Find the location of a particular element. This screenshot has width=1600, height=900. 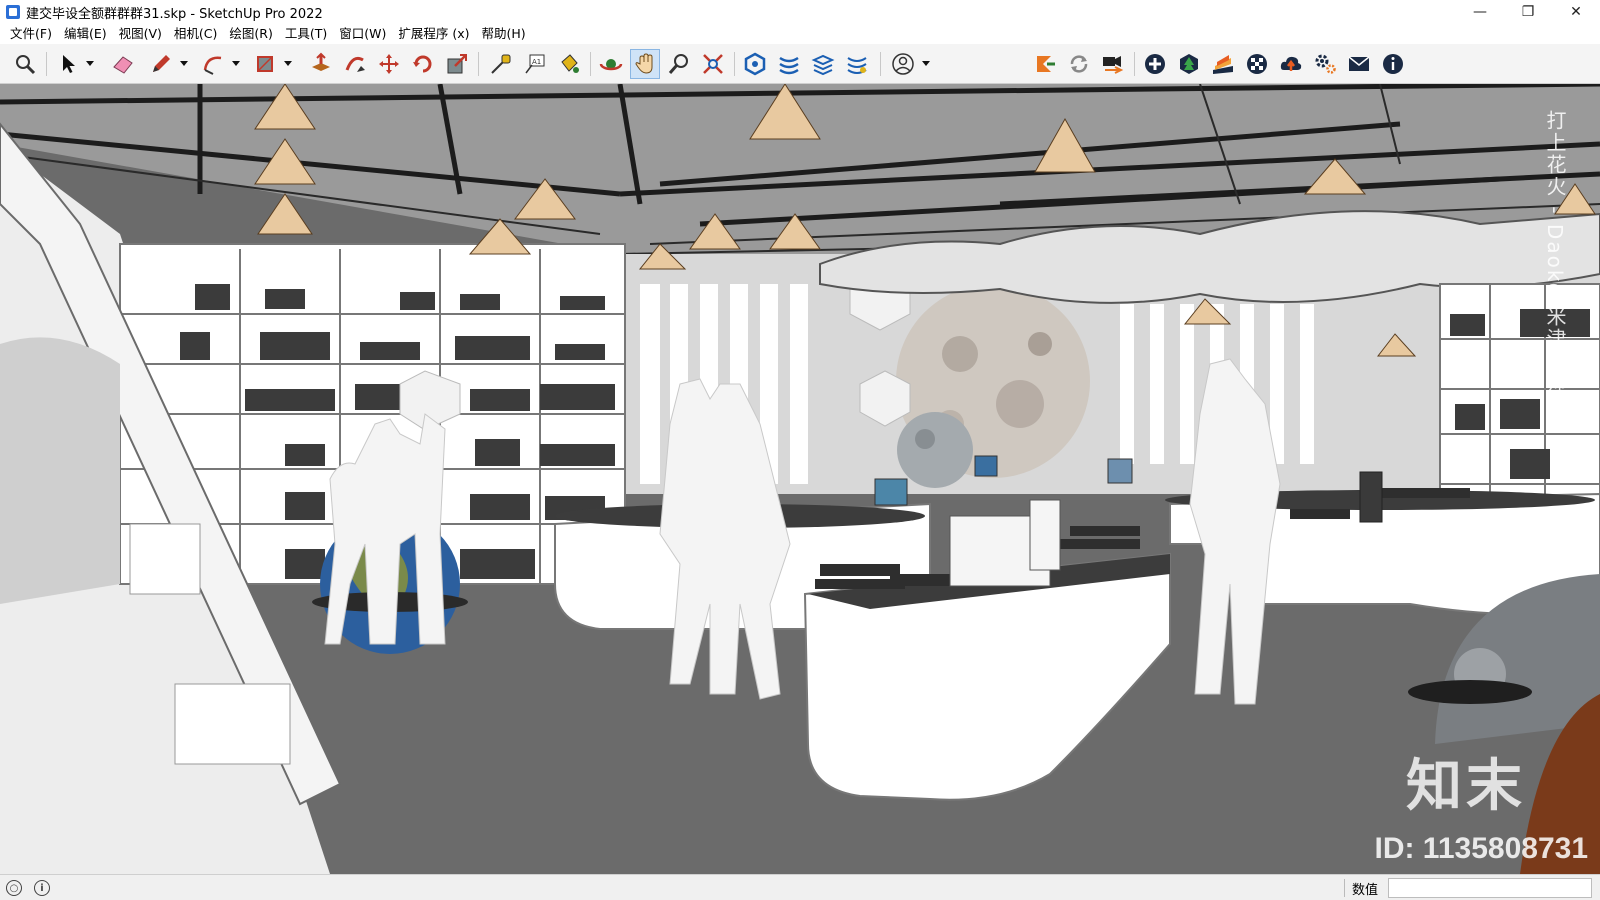

account-caret-icon is located at coordinates (926, 63).